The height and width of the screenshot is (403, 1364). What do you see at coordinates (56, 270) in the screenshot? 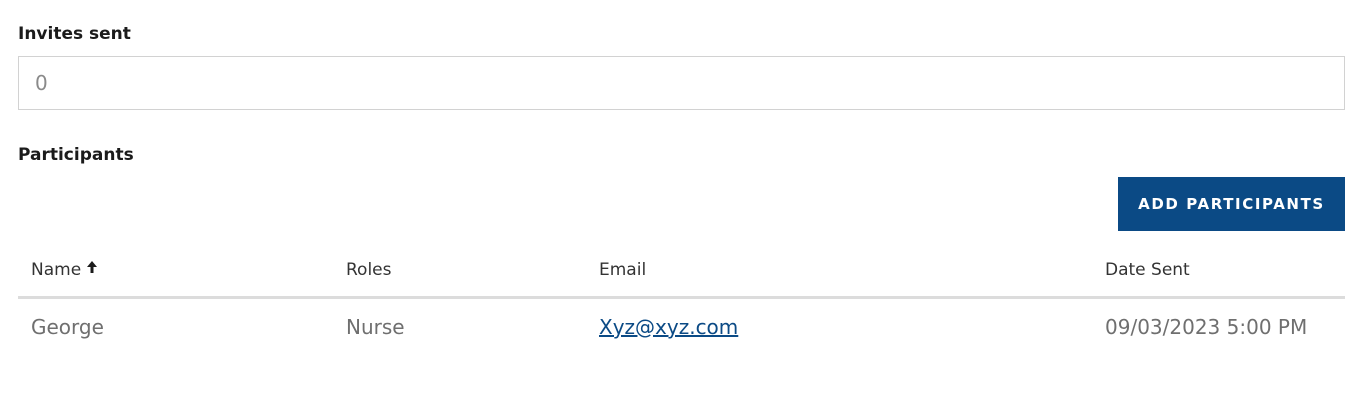
I see `column-header-name-label: Name` at bounding box center [56, 270].